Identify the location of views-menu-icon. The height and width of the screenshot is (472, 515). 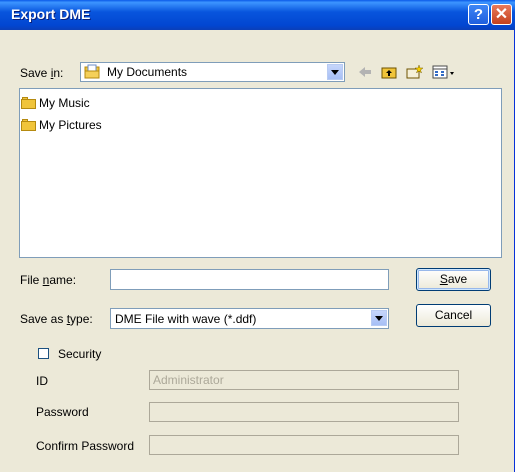
(445, 72).